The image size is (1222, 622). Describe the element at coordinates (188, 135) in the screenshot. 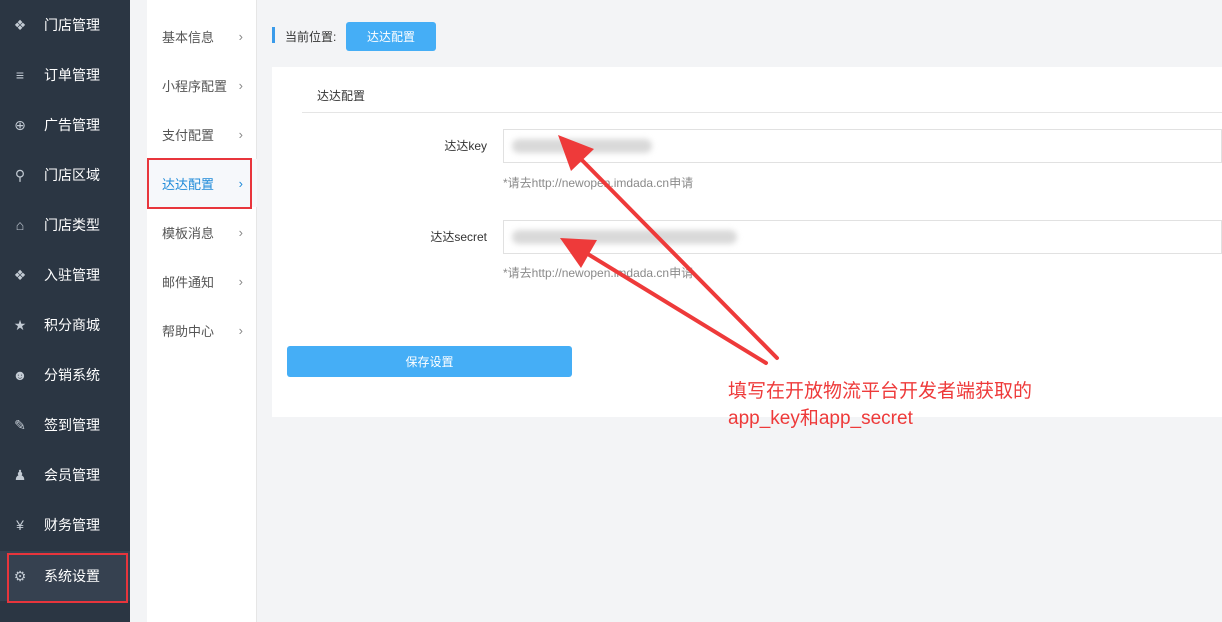

I see `submenu-item-label: 支付配置` at that location.